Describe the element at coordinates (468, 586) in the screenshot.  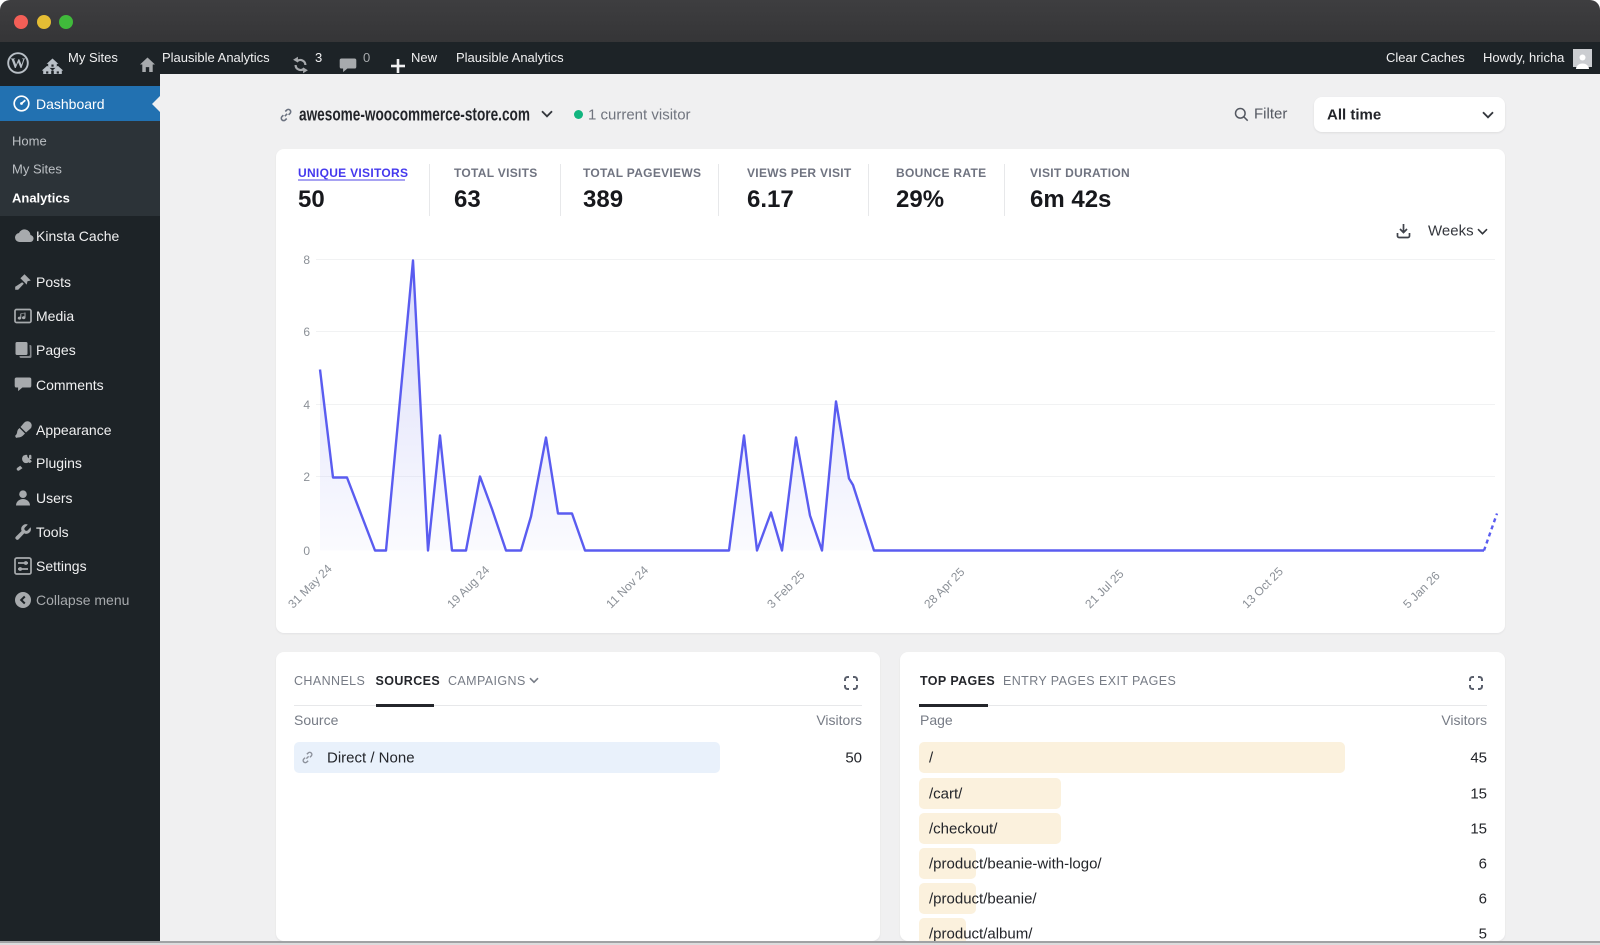
I see `svg-text: 19 Aug 24` at that location.